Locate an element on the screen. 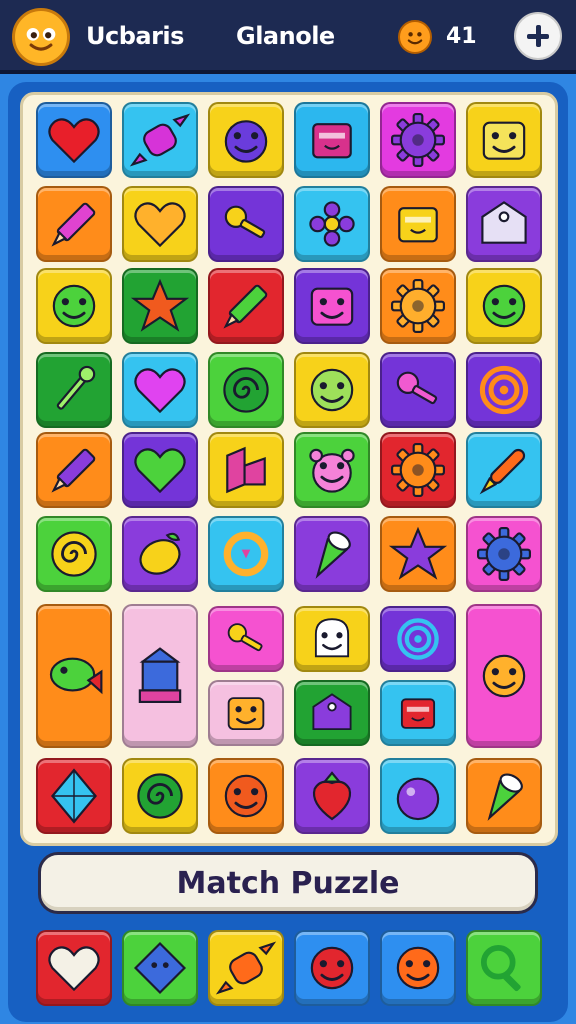 The image size is (576, 1024). star-icon is located at coordinates (418, 553).